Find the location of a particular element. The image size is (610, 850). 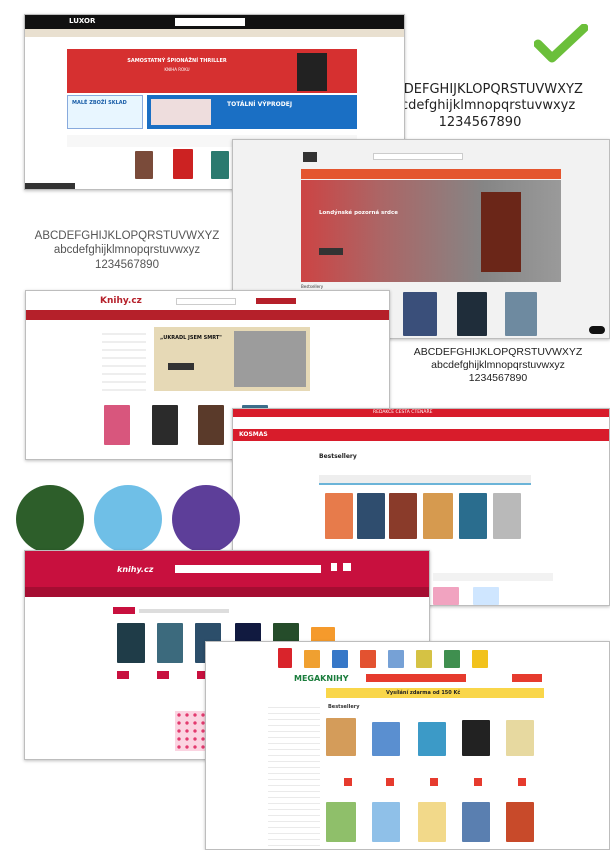

kosmas-red-title: Bestsellery is located at coordinates (338, 456).